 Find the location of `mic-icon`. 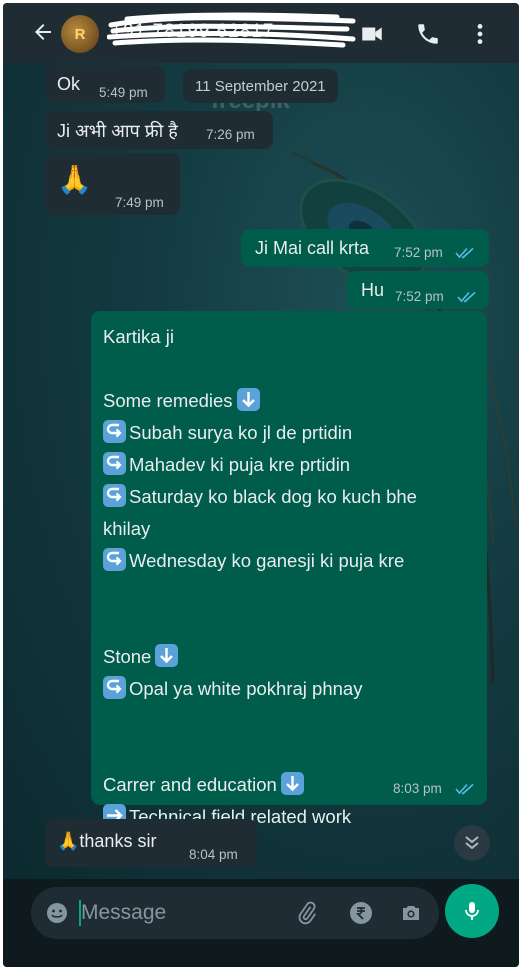

mic-icon is located at coordinates (472, 911).